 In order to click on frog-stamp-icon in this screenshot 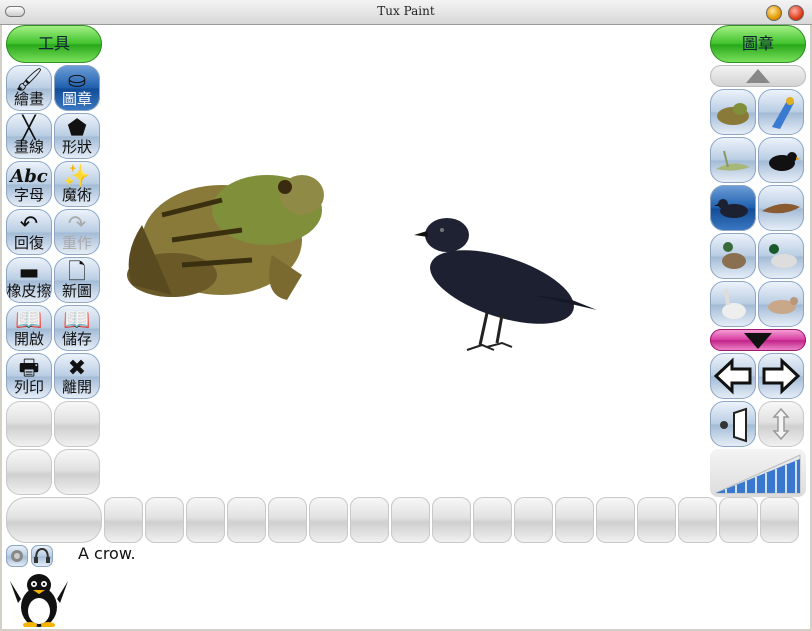, I will do `click(733, 114)`.